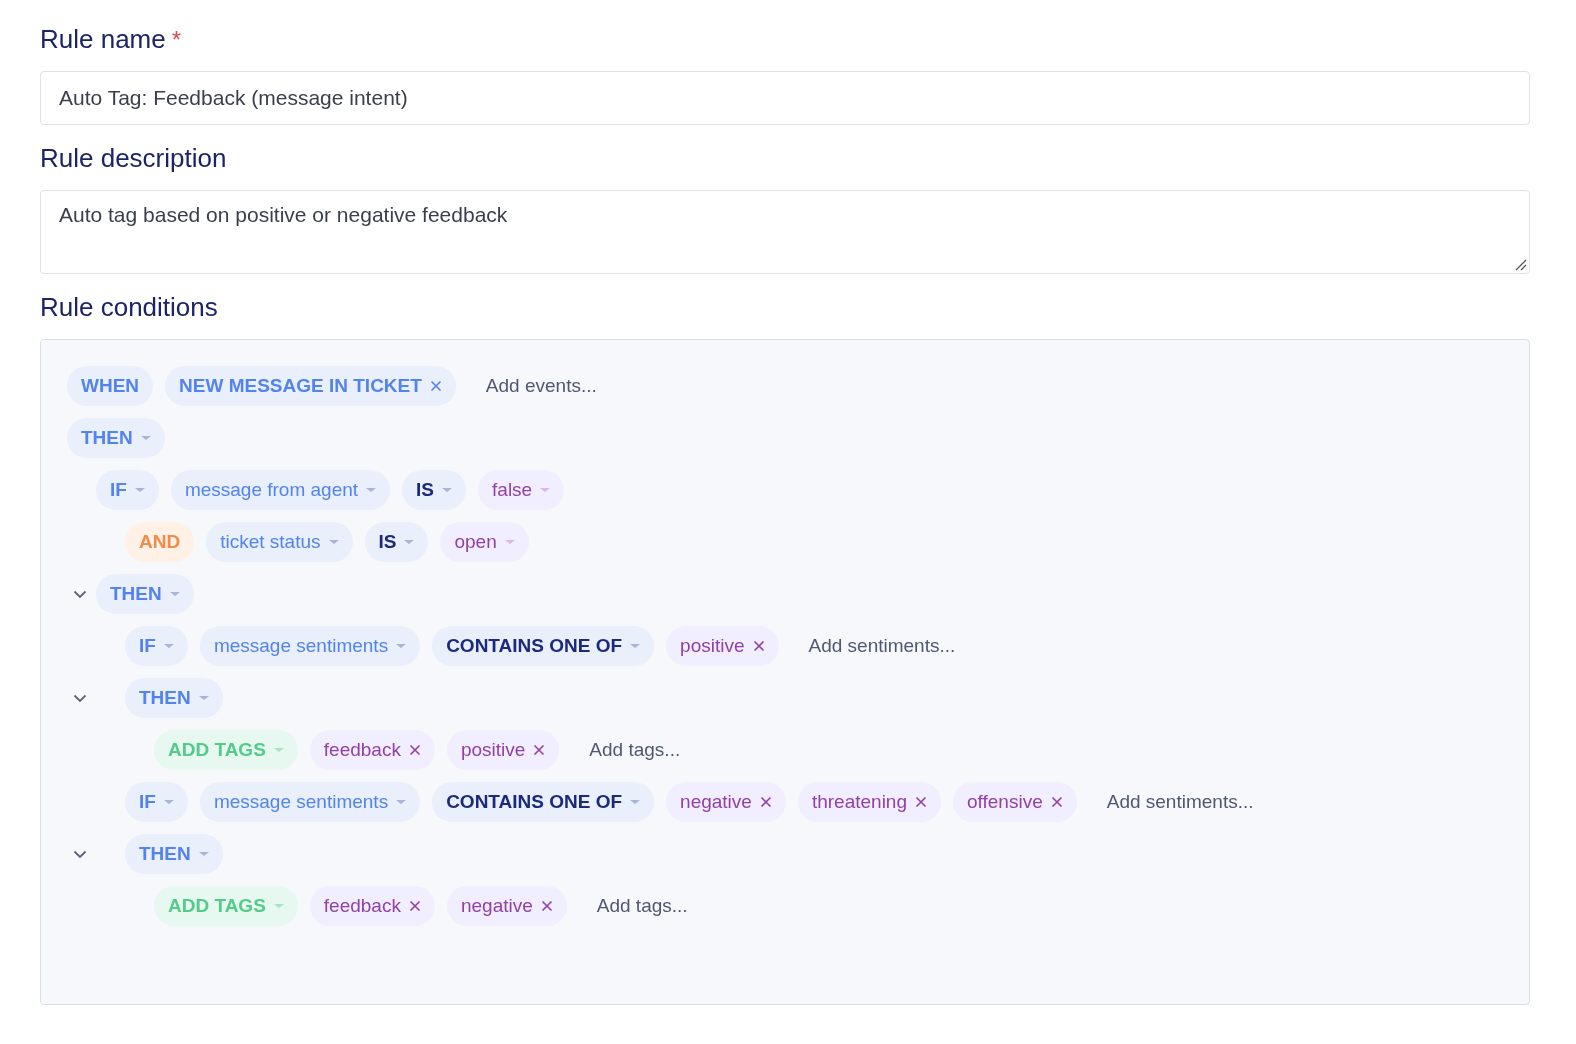 This screenshot has width=1576, height=1044. What do you see at coordinates (133, 158) in the screenshot?
I see `field-label: Rule description` at bounding box center [133, 158].